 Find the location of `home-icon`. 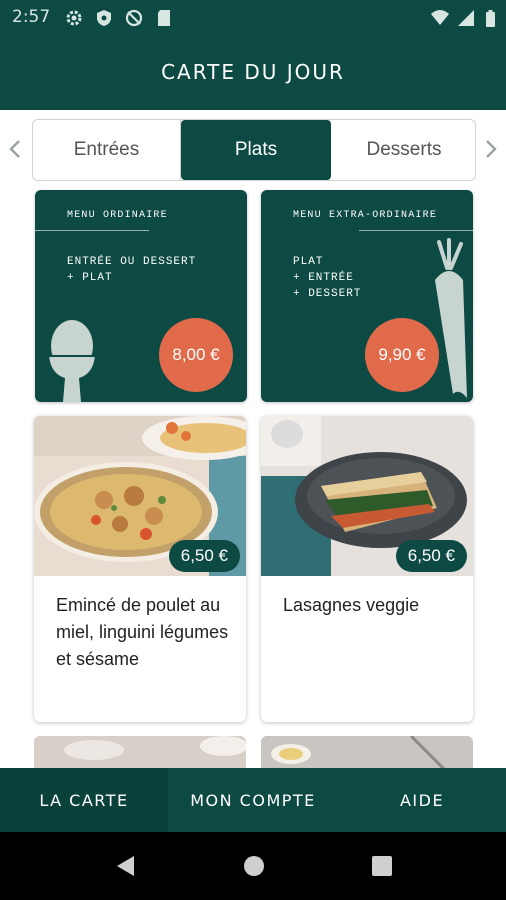

home-icon is located at coordinates (254, 866).